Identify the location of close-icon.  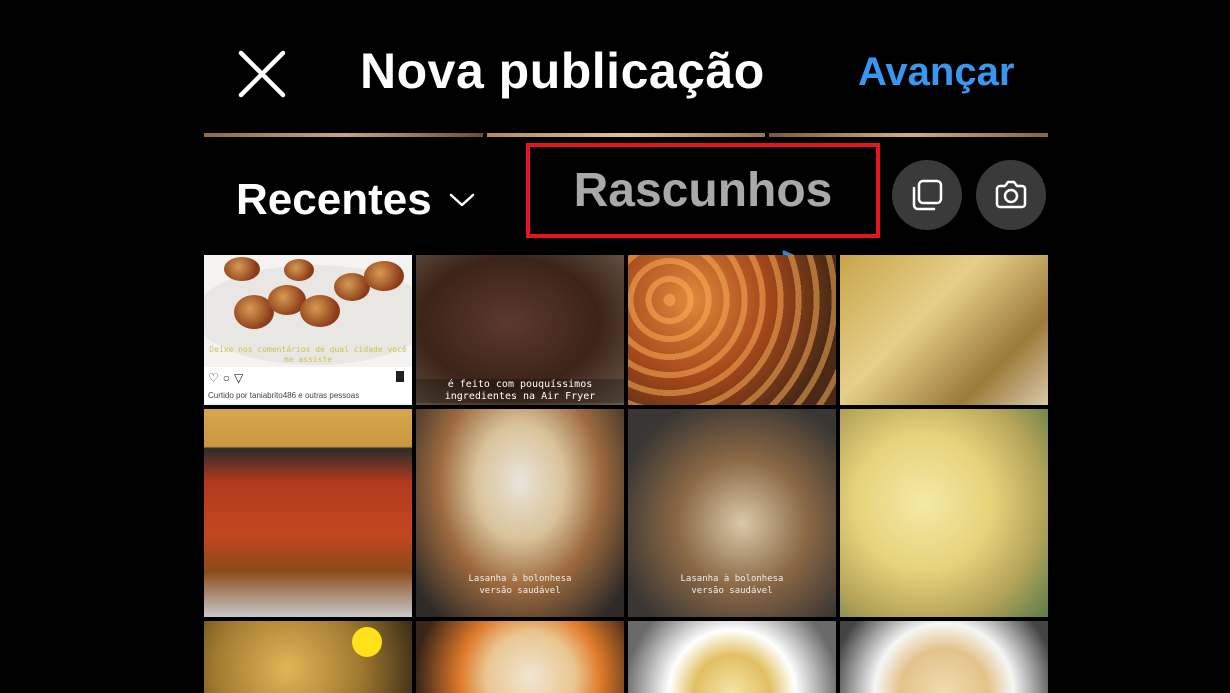
(262, 74).